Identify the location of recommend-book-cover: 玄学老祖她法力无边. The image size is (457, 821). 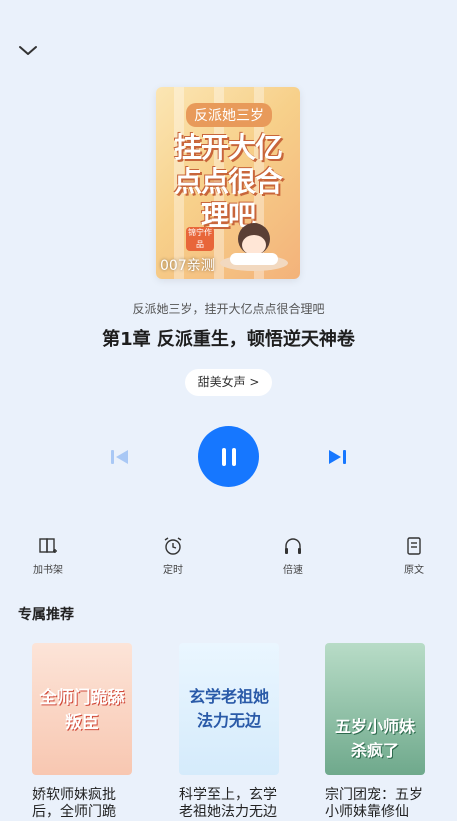
(229, 709).